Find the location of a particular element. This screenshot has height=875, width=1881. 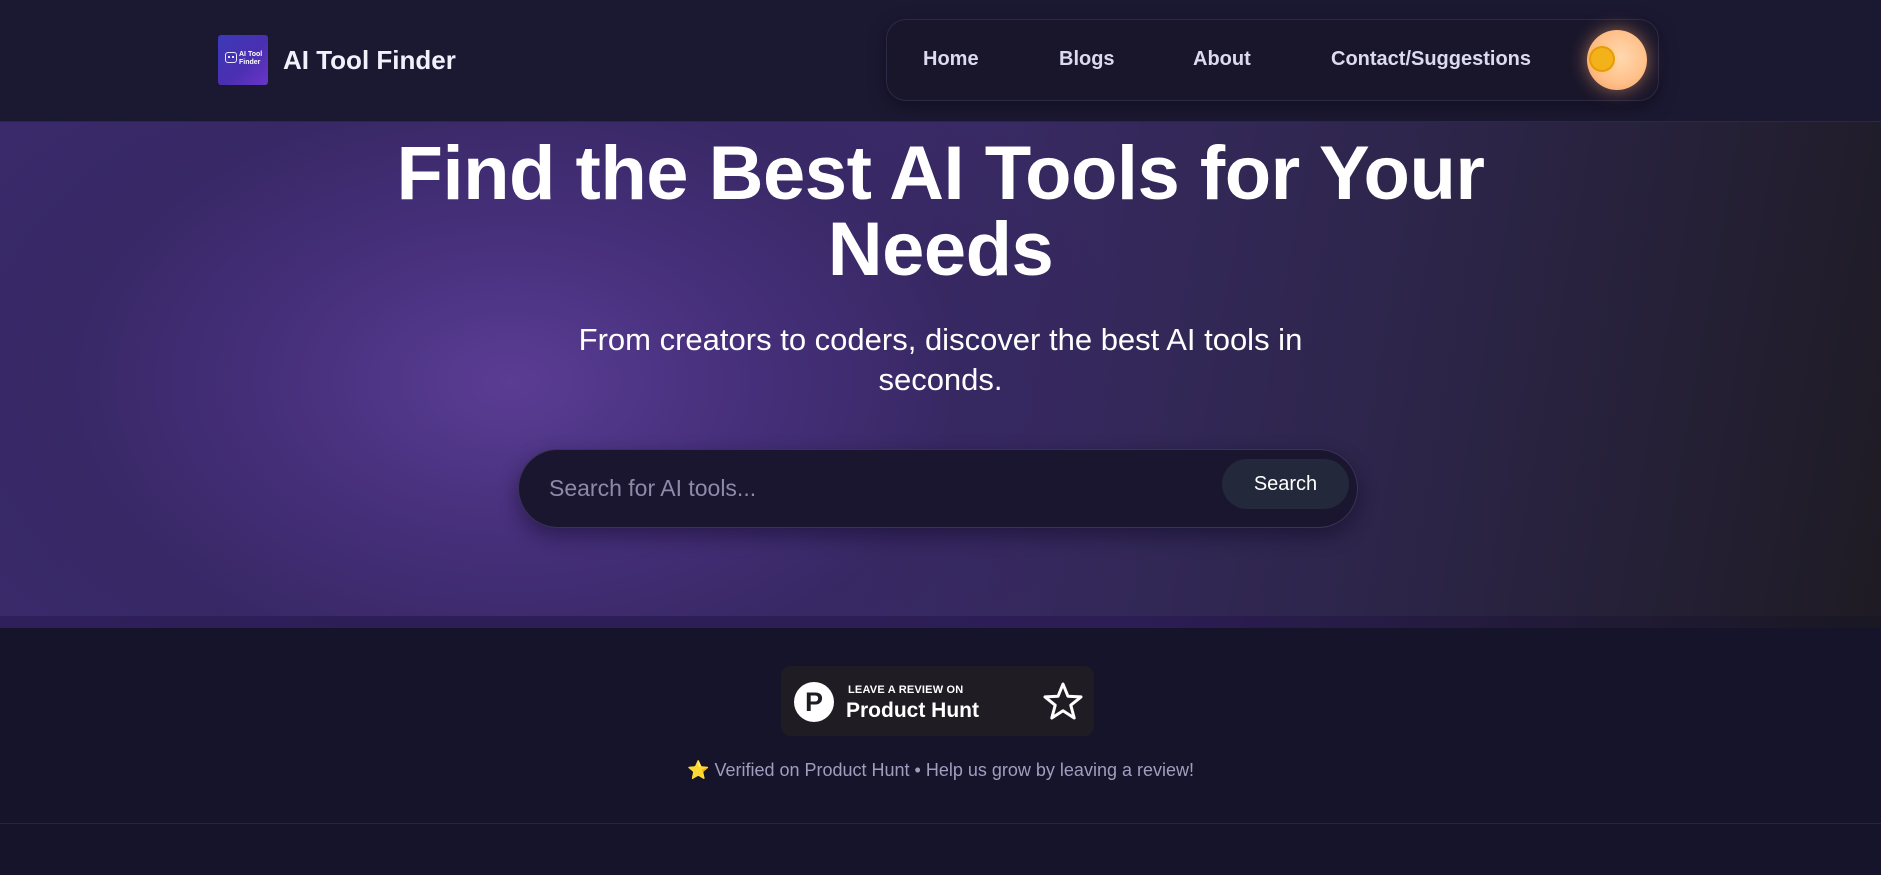

robot-icon is located at coordinates (231, 57).